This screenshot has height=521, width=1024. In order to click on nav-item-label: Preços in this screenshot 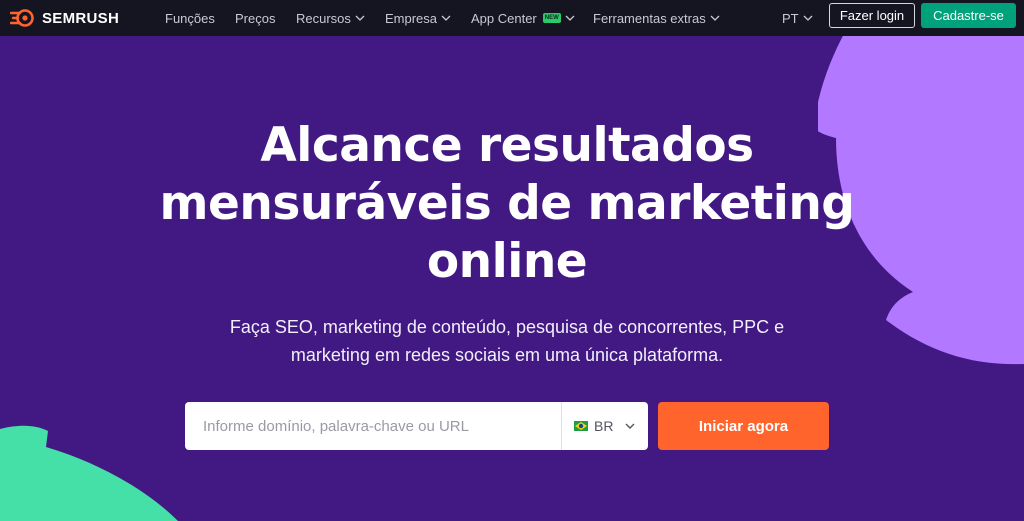, I will do `click(255, 18)`.